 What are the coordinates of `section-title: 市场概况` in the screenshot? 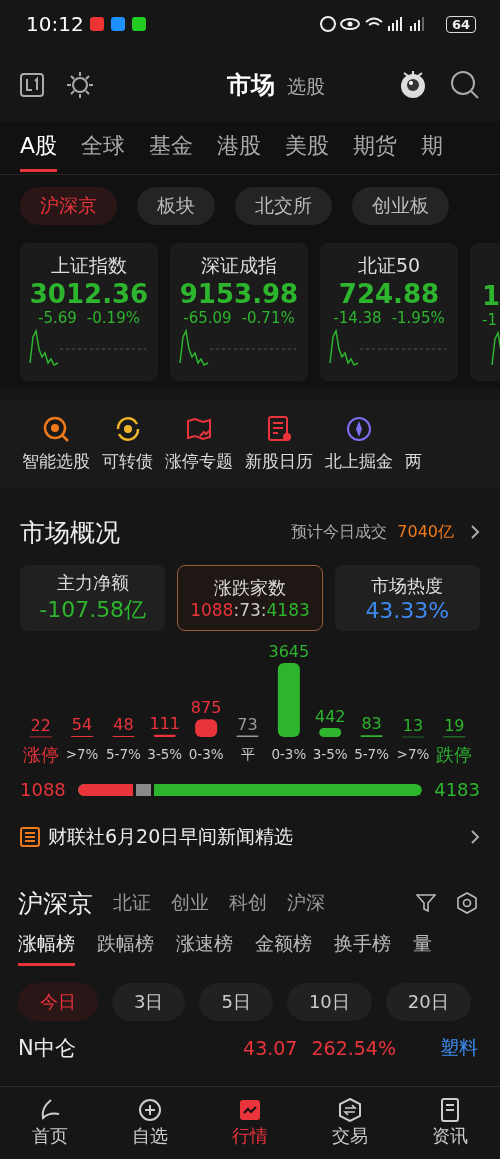 It's located at (70, 532).